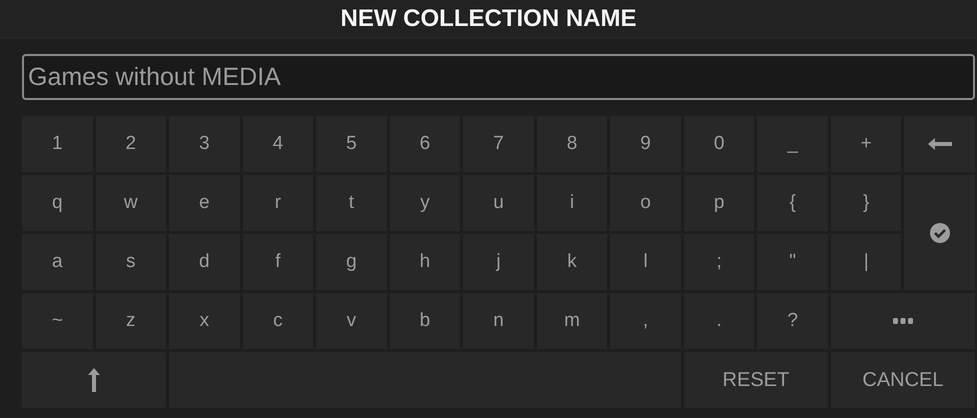  What do you see at coordinates (572, 321) in the screenshot?
I see `key: m` at bounding box center [572, 321].